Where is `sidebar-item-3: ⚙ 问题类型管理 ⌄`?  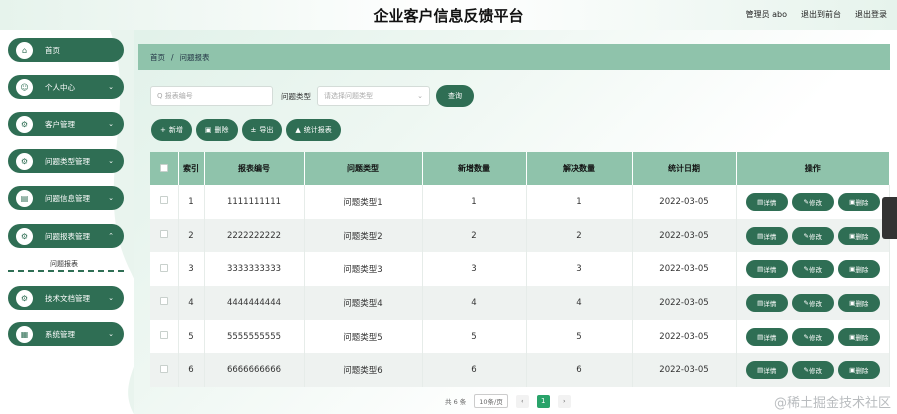 sidebar-item-3: ⚙ 问题类型管理 ⌄ is located at coordinates (66, 161).